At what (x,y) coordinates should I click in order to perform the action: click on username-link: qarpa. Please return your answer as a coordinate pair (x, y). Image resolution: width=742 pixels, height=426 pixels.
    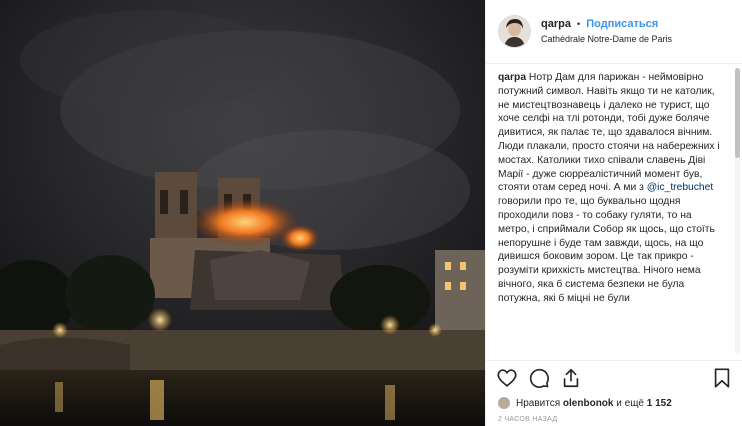
    Looking at the image, I should click on (556, 24).